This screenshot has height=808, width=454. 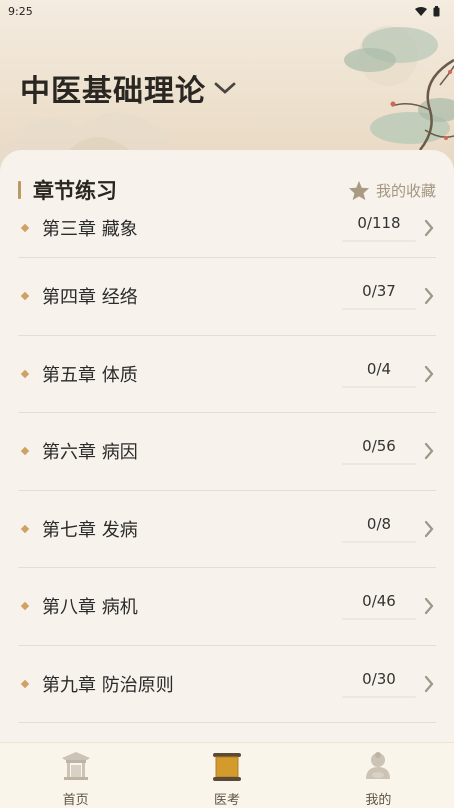 I want to click on scroll-icon, so click(x=227, y=766).